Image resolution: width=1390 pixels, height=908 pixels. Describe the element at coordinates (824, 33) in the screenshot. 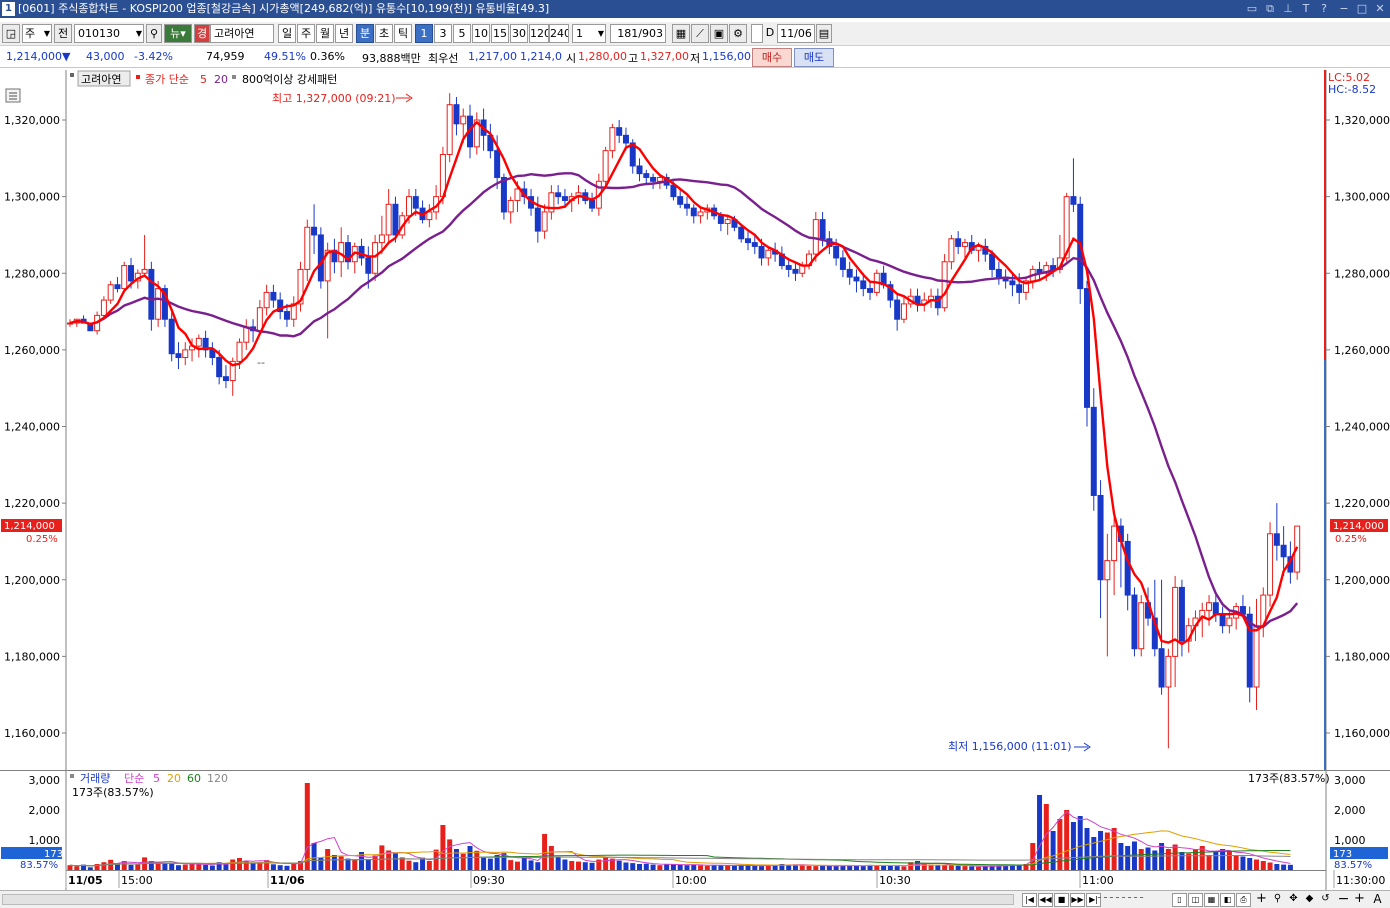

I see `calendar-icon: ▤` at that location.